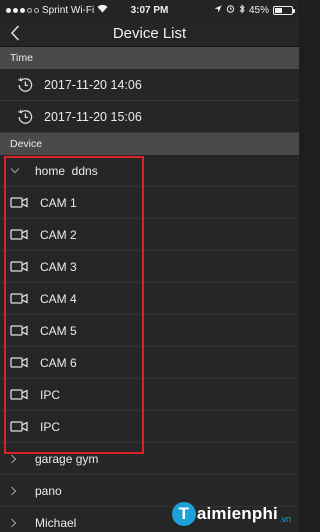 This screenshot has width=320, height=532. What do you see at coordinates (48, 490) in the screenshot?
I see `device-group-label: pano` at bounding box center [48, 490].